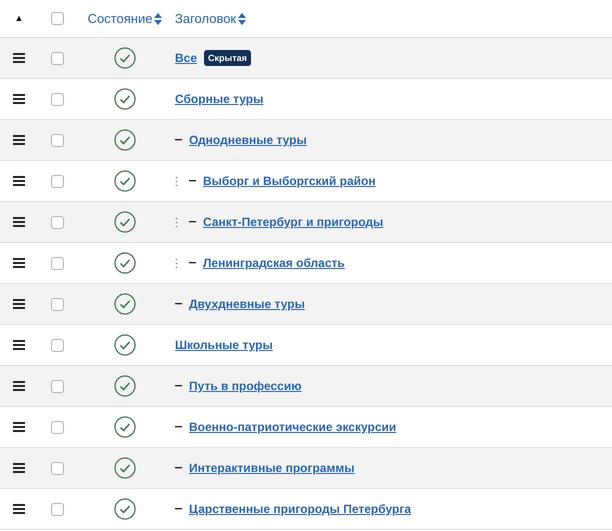 The width and height of the screenshot is (612, 531). What do you see at coordinates (247, 304) in the screenshot?
I see `title-link: Двухдневные туры` at bounding box center [247, 304].